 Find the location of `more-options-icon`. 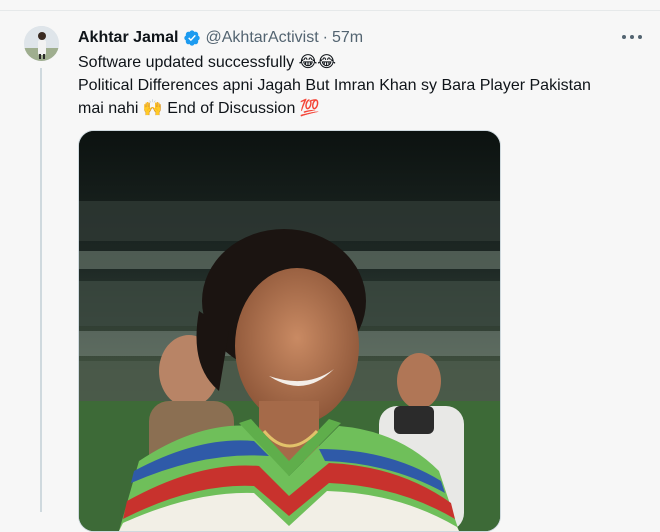

more-options-icon is located at coordinates (632, 37).